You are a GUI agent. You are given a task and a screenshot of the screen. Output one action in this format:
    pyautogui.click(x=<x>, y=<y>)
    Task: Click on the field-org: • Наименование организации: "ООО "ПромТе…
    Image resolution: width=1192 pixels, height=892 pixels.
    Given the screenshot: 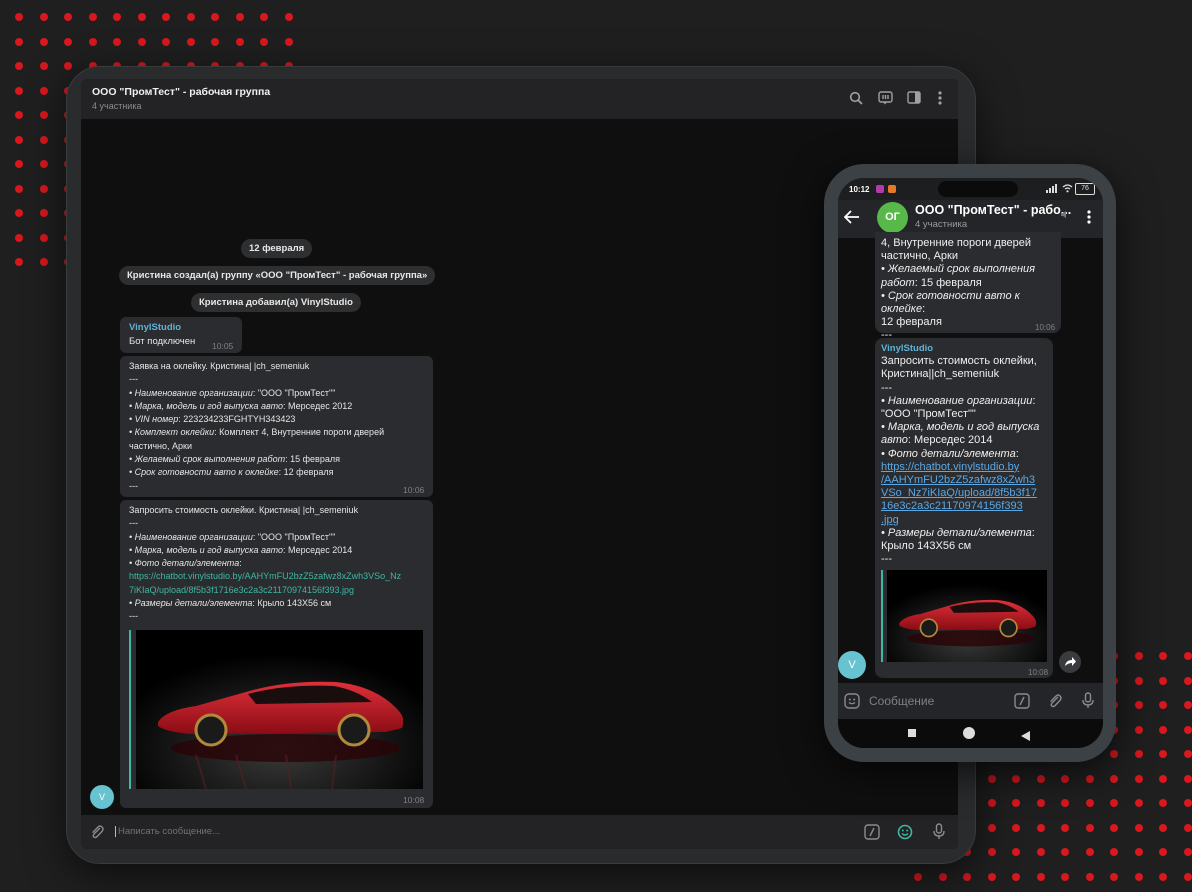 What is the action you would take?
    pyautogui.click(x=232, y=536)
    